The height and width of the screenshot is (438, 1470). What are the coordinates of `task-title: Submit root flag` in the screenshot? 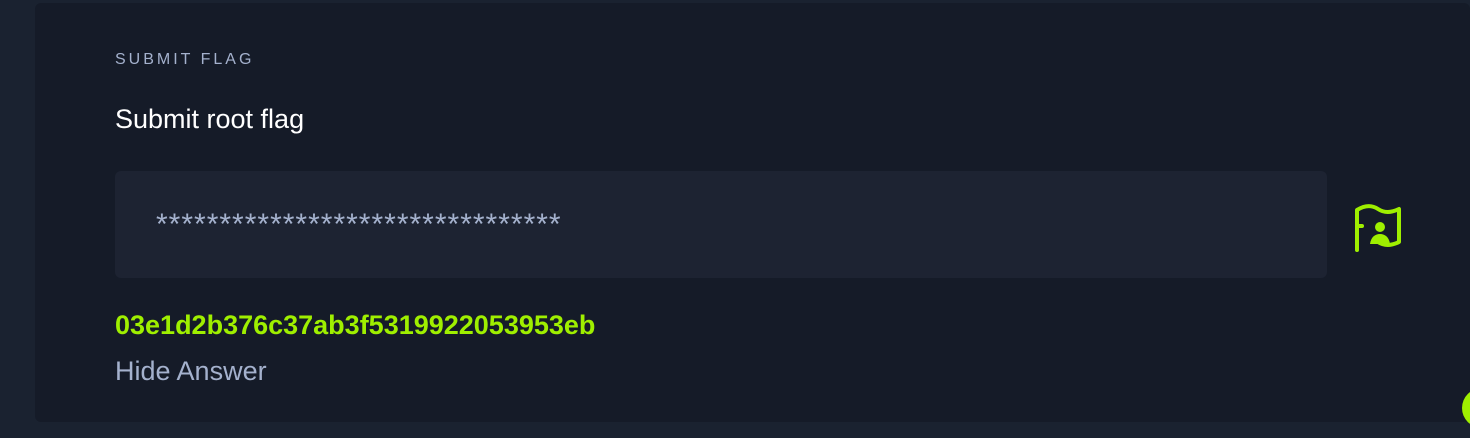 It's located at (210, 119).